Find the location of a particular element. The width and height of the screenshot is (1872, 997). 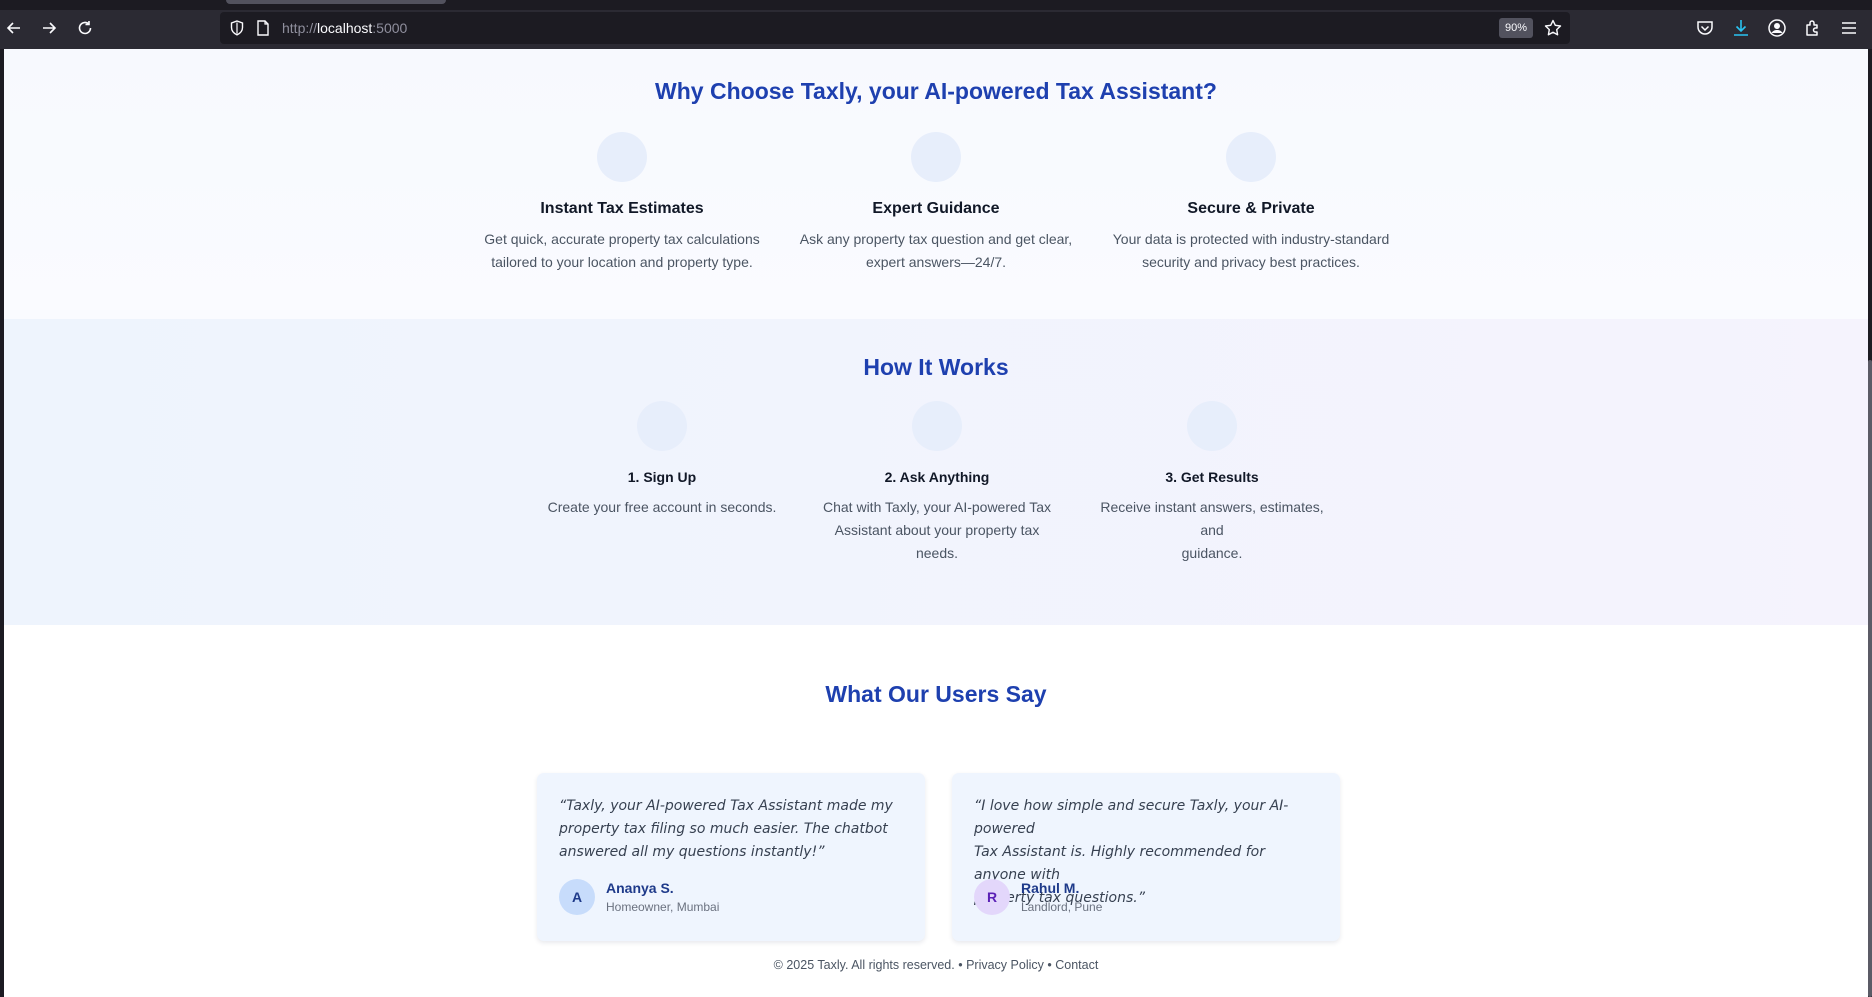

step-description-line: Create your free account in seconds. is located at coordinates (662, 507).